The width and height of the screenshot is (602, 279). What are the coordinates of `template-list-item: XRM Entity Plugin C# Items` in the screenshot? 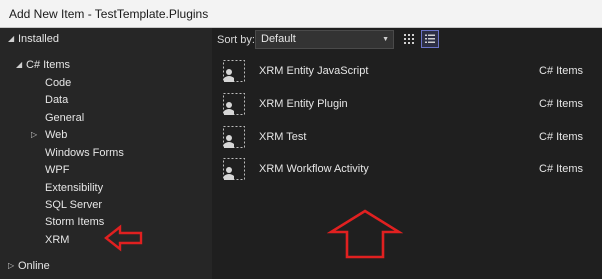 It's located at (407, 104).